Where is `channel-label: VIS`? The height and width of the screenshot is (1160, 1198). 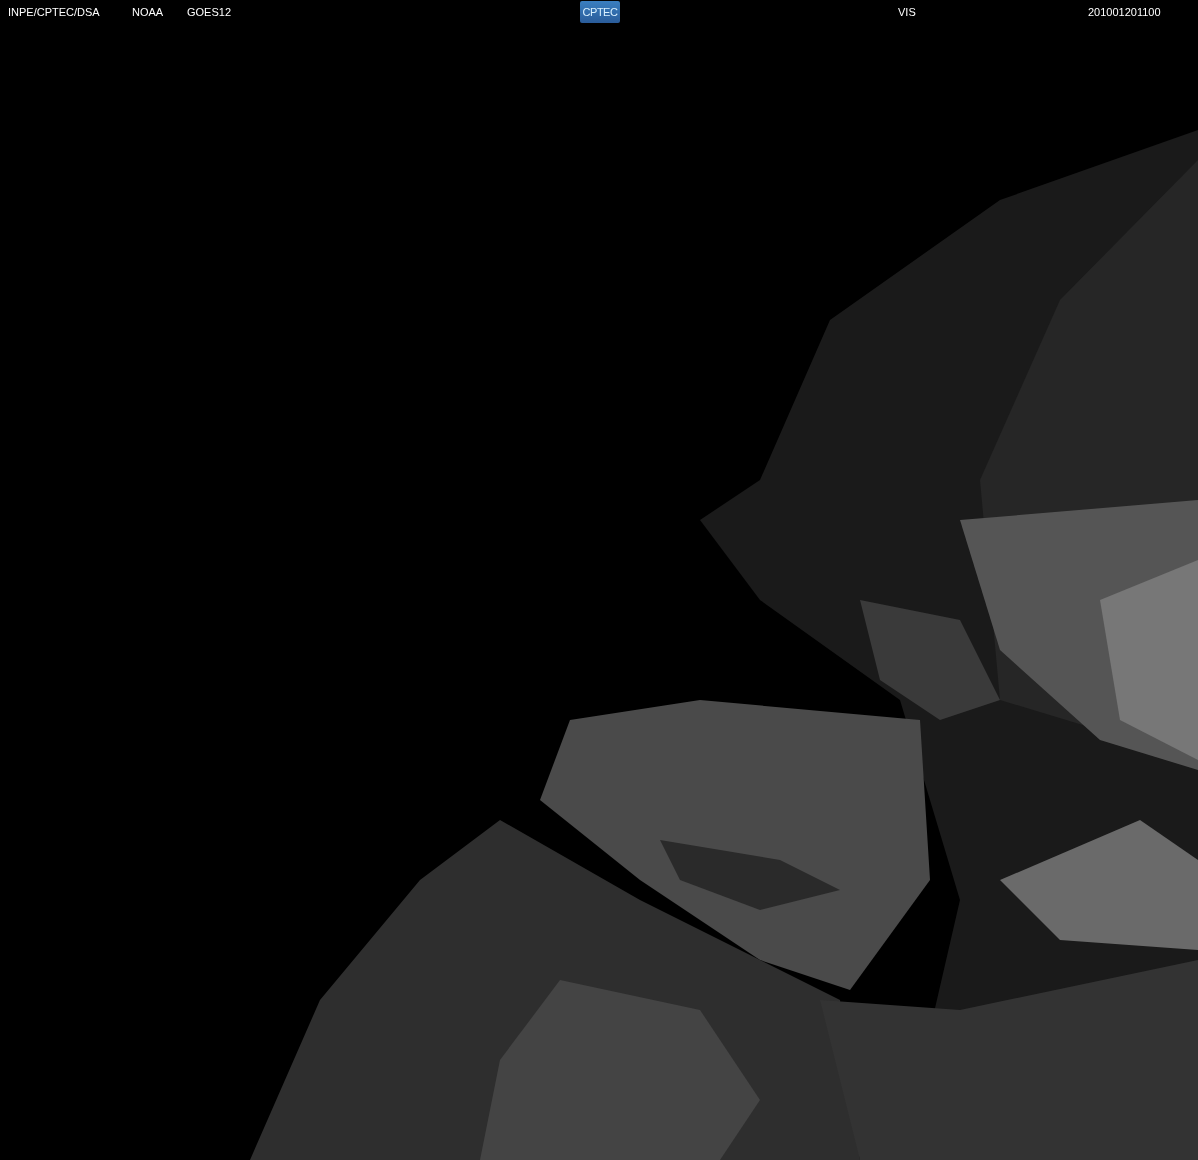 channel-label: VIS is located at coordinates (907, 12).